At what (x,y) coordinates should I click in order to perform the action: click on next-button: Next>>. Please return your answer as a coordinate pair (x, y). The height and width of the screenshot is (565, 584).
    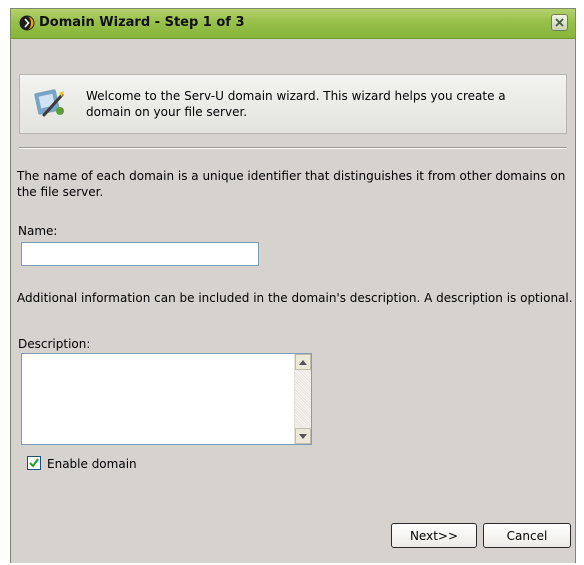
    Looking at the image, I should click on (434, 535).